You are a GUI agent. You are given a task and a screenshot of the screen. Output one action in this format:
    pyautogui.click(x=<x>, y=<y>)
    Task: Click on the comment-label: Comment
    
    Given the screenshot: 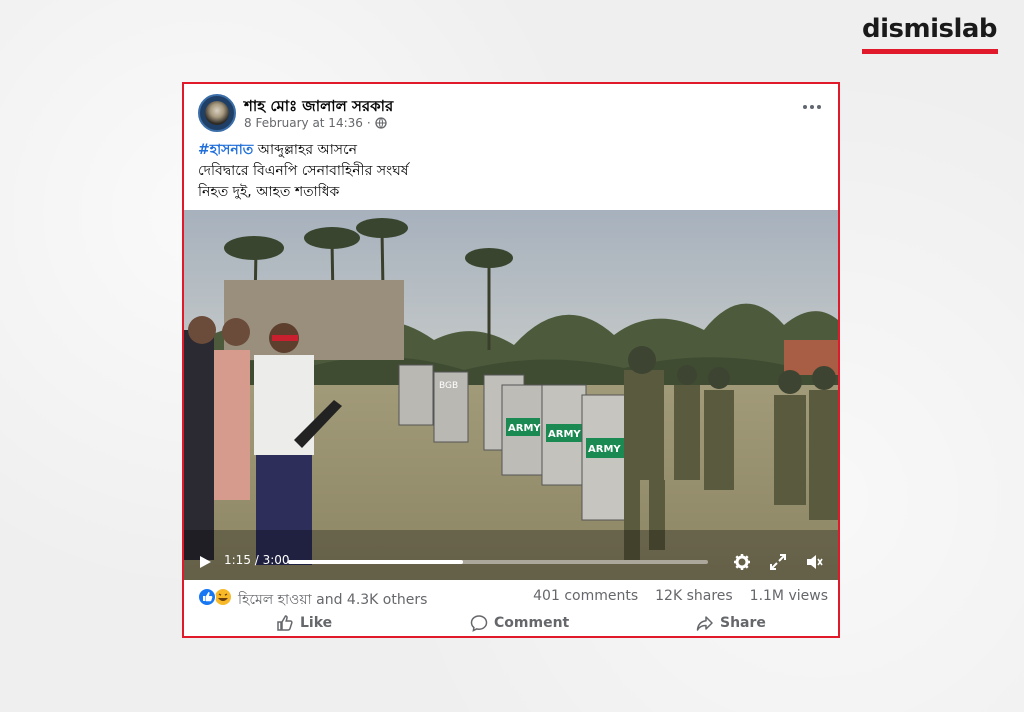 What is the action you would take?
    pyautogui.click(x=532, y=623)
    